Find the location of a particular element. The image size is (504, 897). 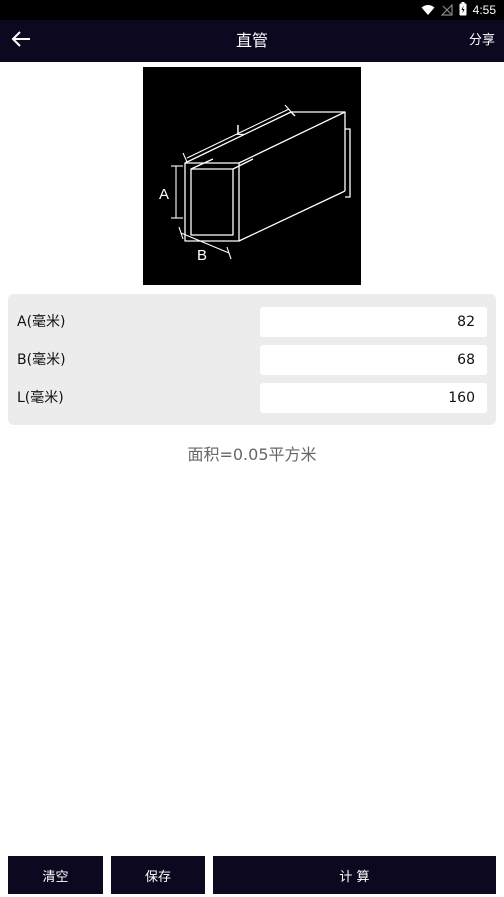

app-bar: 直管 分享 is located at coordinates (252, 41).